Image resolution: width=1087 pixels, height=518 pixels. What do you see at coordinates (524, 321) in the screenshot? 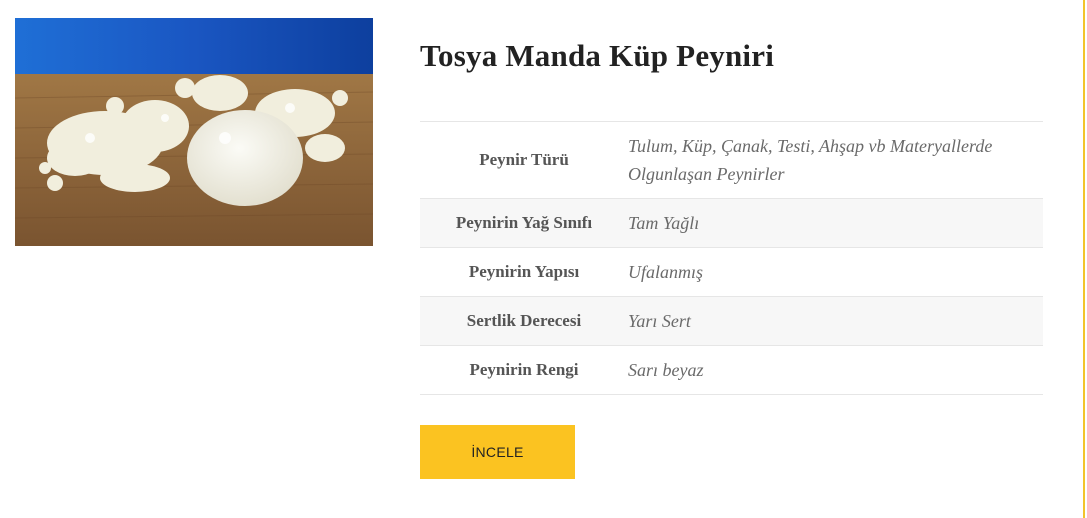
I see `spec-label: Sertlik Derecesi` at bounding box center [524, 321].